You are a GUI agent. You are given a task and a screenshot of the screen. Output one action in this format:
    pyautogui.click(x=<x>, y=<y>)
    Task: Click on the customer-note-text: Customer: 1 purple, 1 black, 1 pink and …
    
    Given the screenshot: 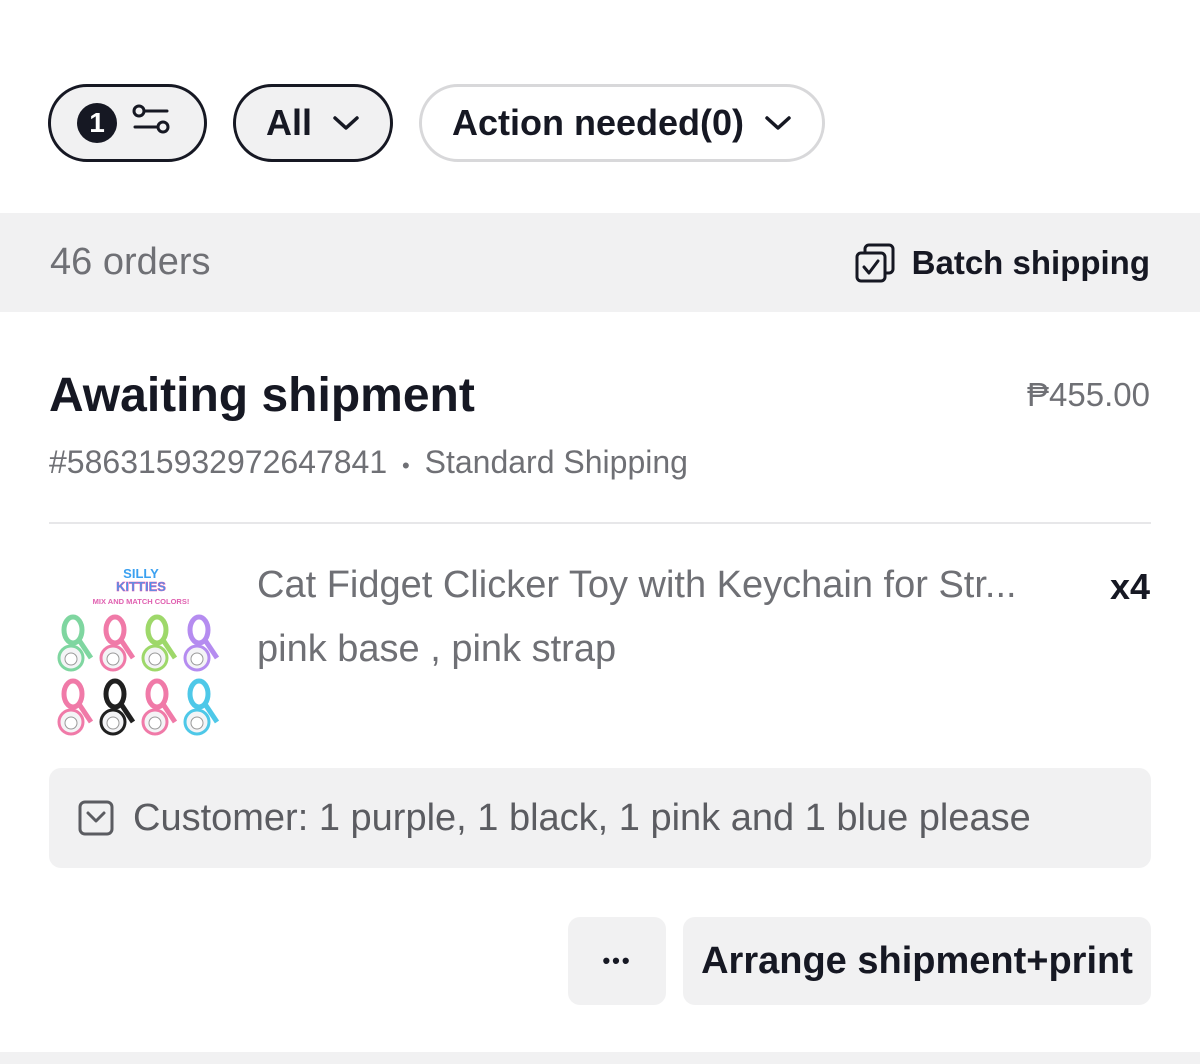 What is the action you would take?
    pyautogui.click(x=582, y=817)
    